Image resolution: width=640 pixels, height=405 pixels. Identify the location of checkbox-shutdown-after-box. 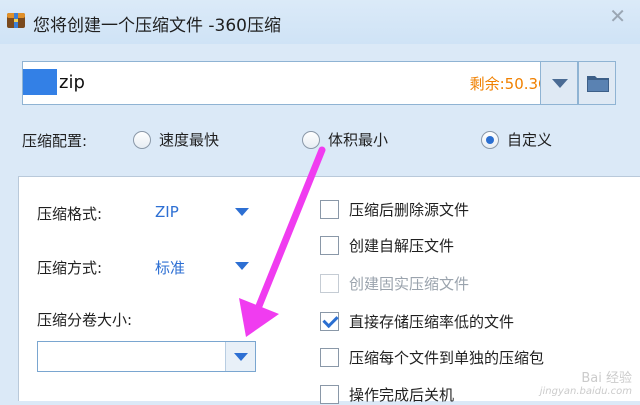
(329, 394).